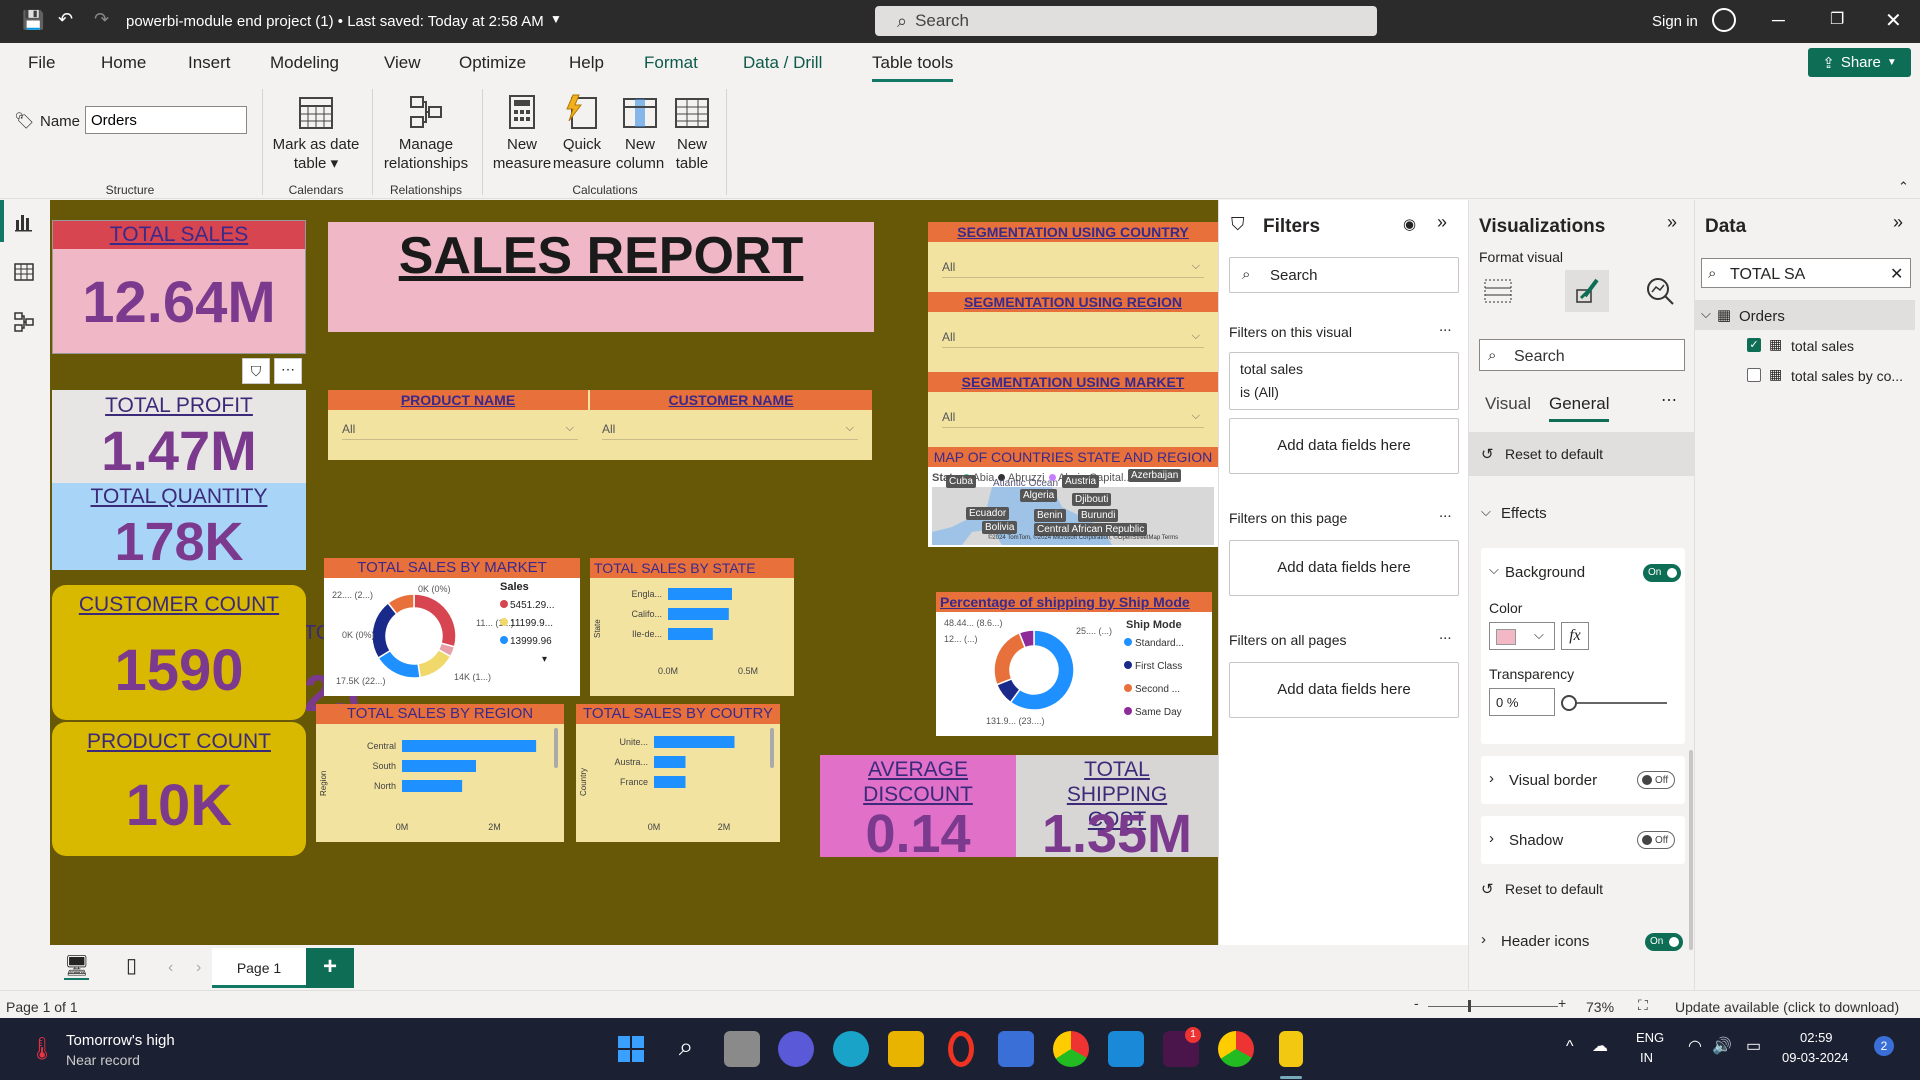 The height and width of the screenshot is (1080, 1920). Describe the element at coordinates (1859, 62) in the screenshot. I see `share-button: ⇪ Share ▼` at that location.